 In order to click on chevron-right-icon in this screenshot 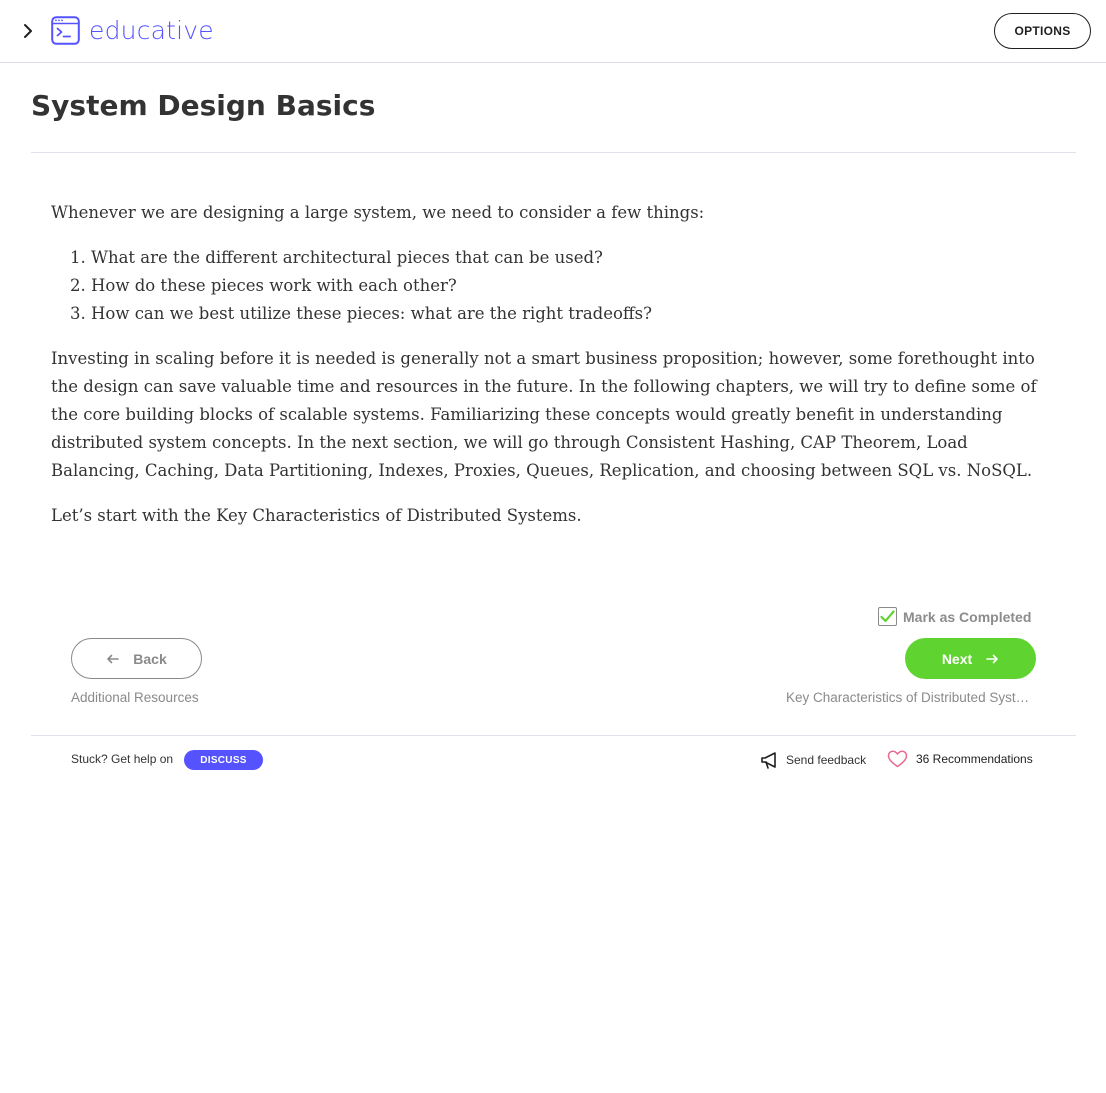, I will do `click(28, 31)`.